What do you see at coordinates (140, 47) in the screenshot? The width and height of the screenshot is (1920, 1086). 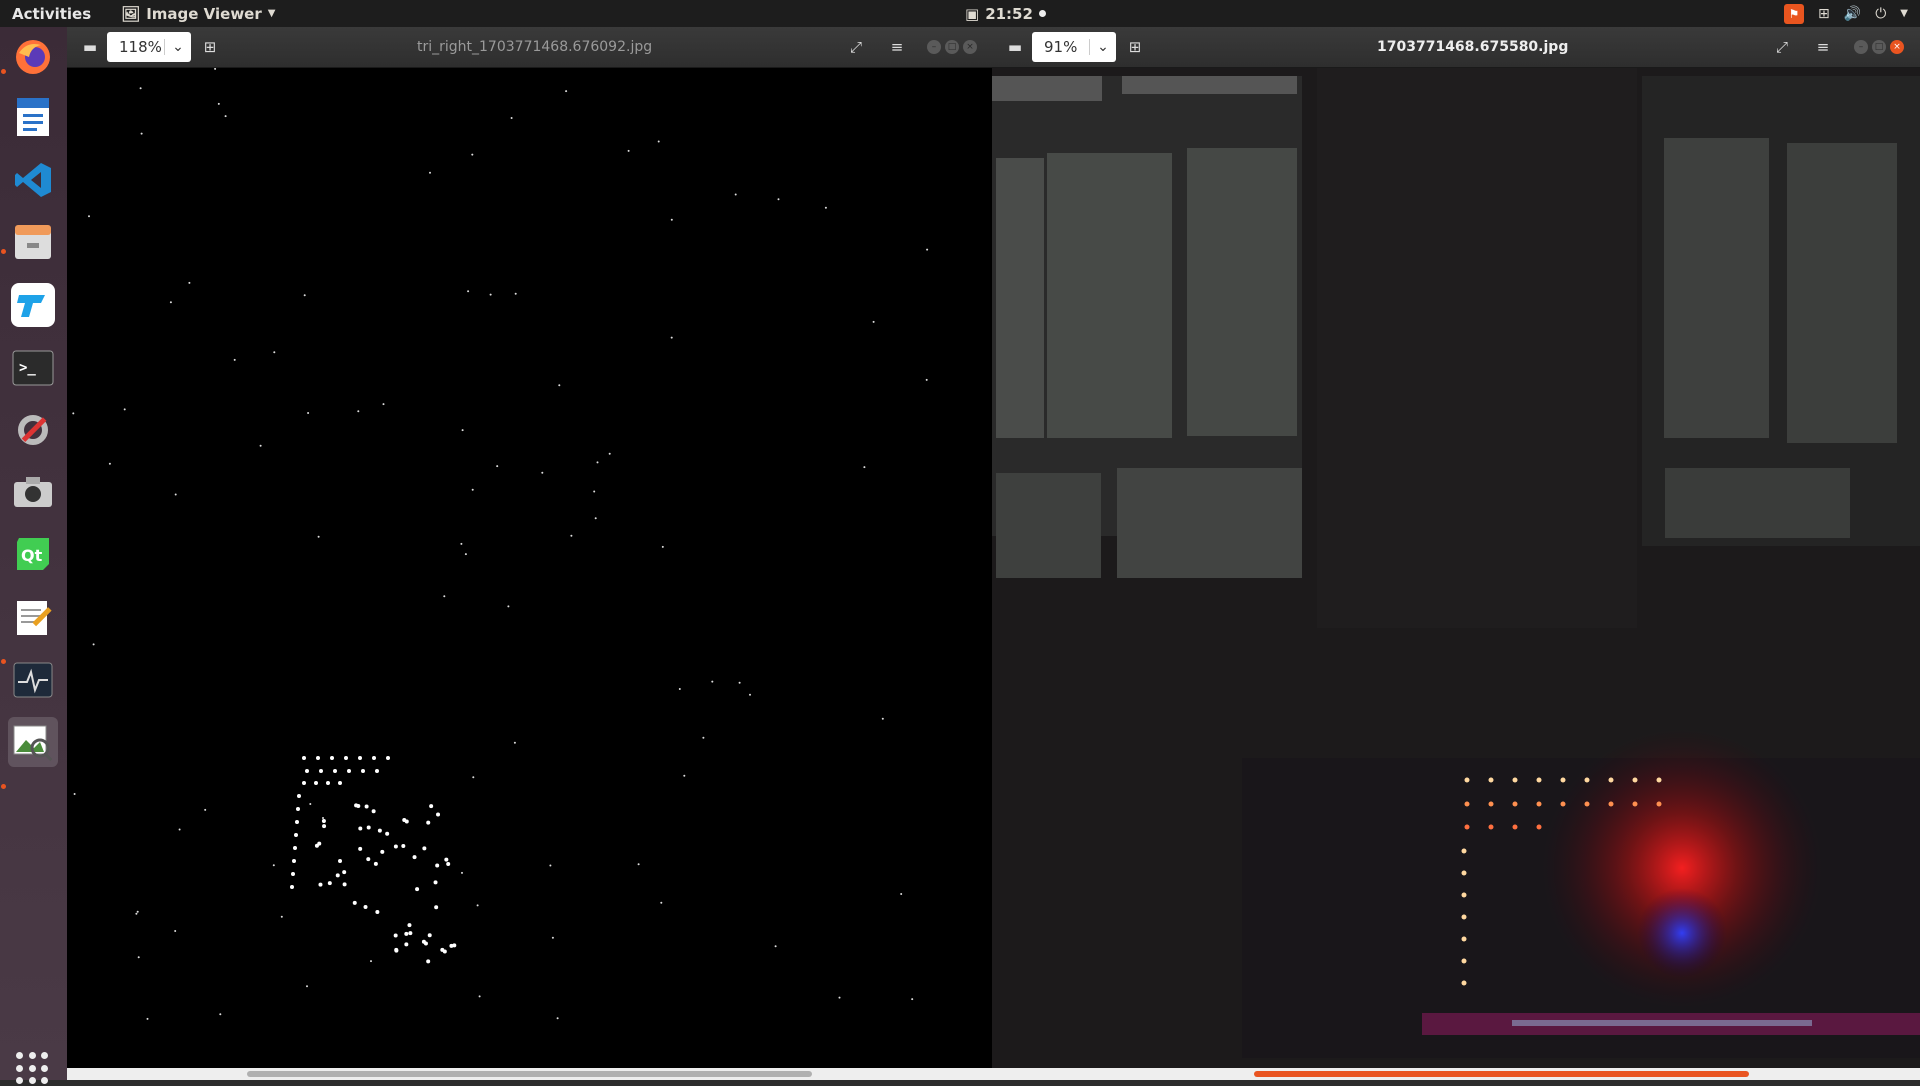 I see `zoom-value: 118%` at bounding box center [140, 47].